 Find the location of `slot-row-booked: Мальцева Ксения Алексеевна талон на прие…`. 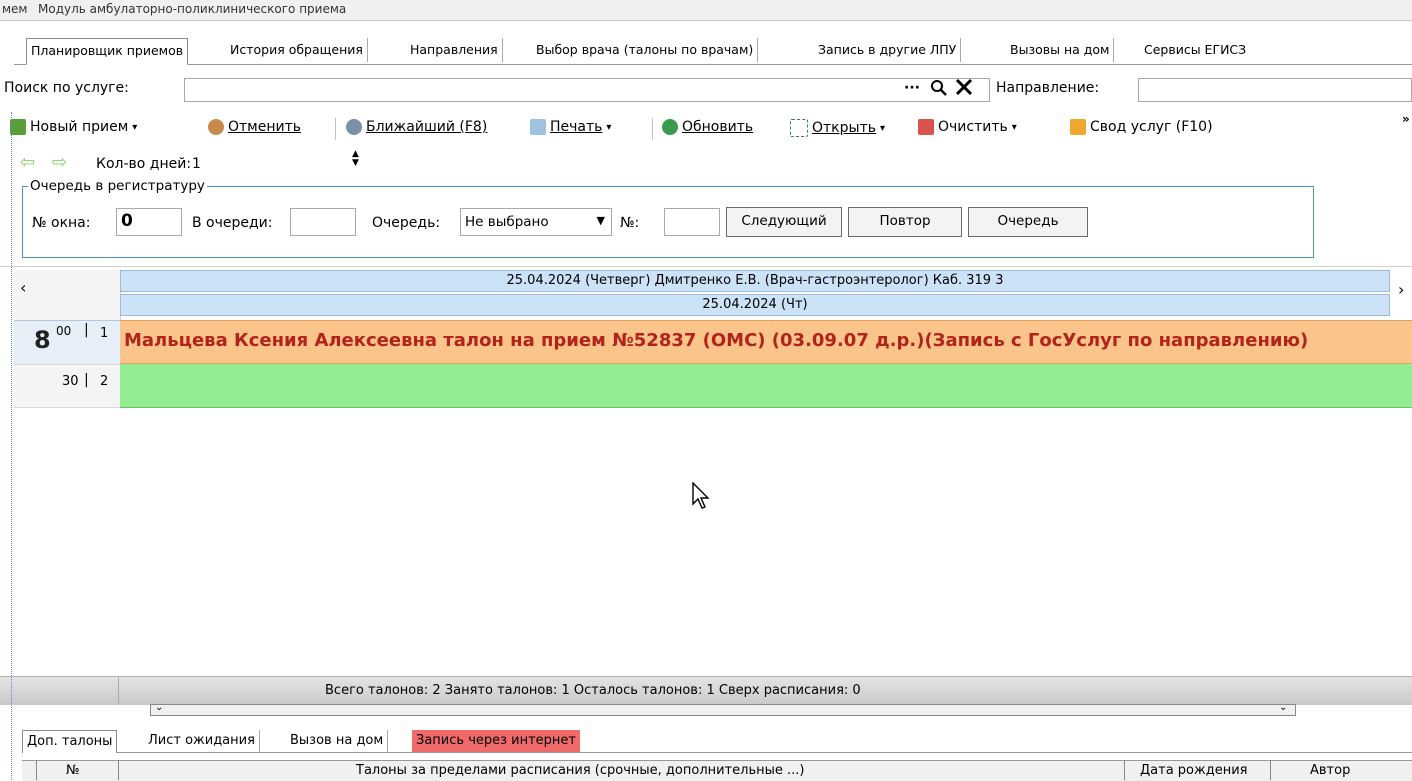

slot-row-booked: Мальцева Ксения Алексеевна талон на прие… is located at coordinates (766, 342).